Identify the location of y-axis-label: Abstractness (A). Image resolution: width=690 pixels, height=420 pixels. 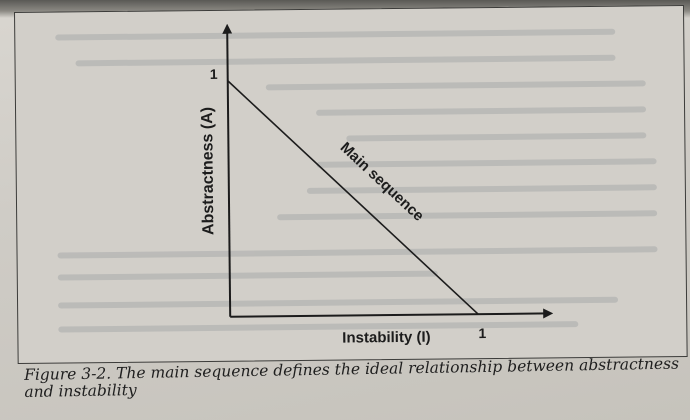
(208, 171).